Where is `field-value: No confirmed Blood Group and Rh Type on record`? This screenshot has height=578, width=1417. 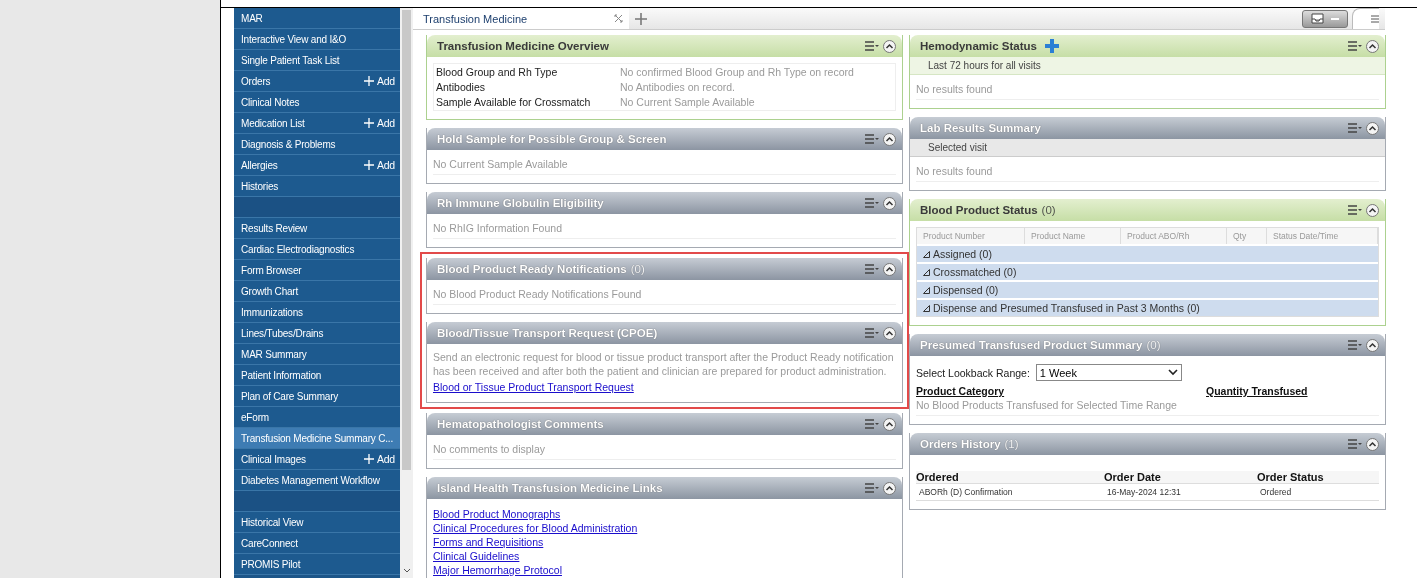 field-value: No confirmed Blood Group and Rh Type on record is located at coordinates (737, 72).